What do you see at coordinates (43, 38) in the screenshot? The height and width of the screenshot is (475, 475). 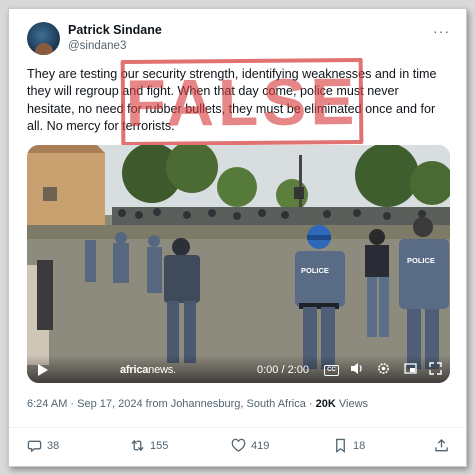 I see `avatar` at bounding box center [43, 38].